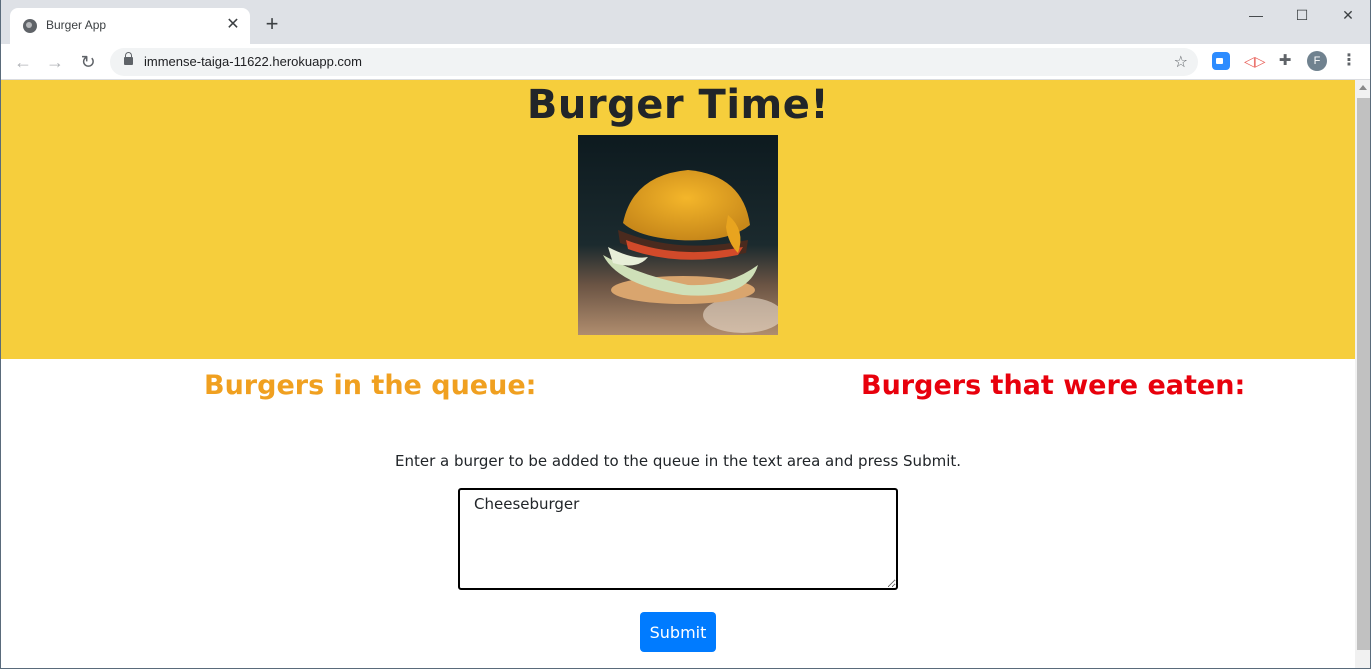 This screenshot has height=669, width=1371. What do you see at coordinates (678, 105) in the screenshot?
I see `page-title: Burger Time!` at bounding box center [678, 105].